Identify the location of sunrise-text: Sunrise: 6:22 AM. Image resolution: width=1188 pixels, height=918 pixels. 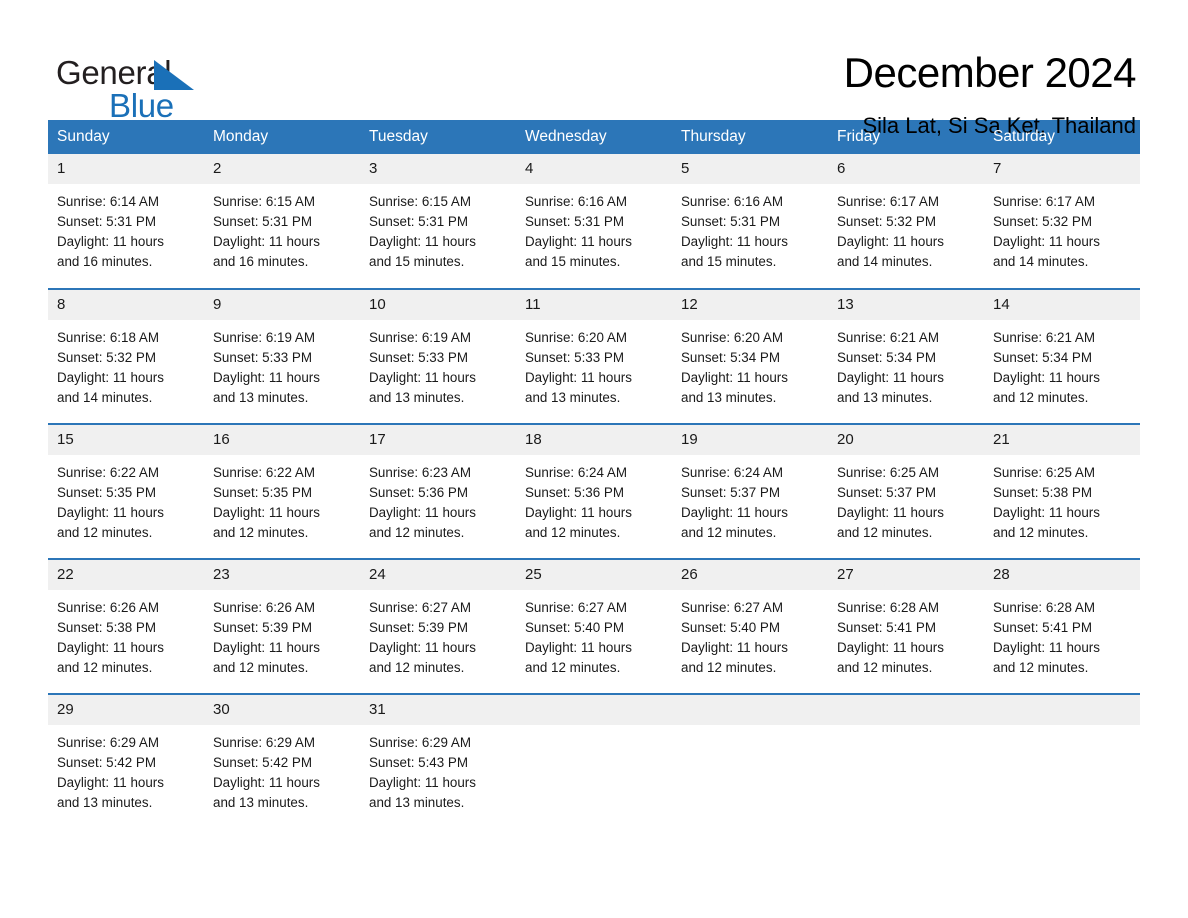
(264, 472).